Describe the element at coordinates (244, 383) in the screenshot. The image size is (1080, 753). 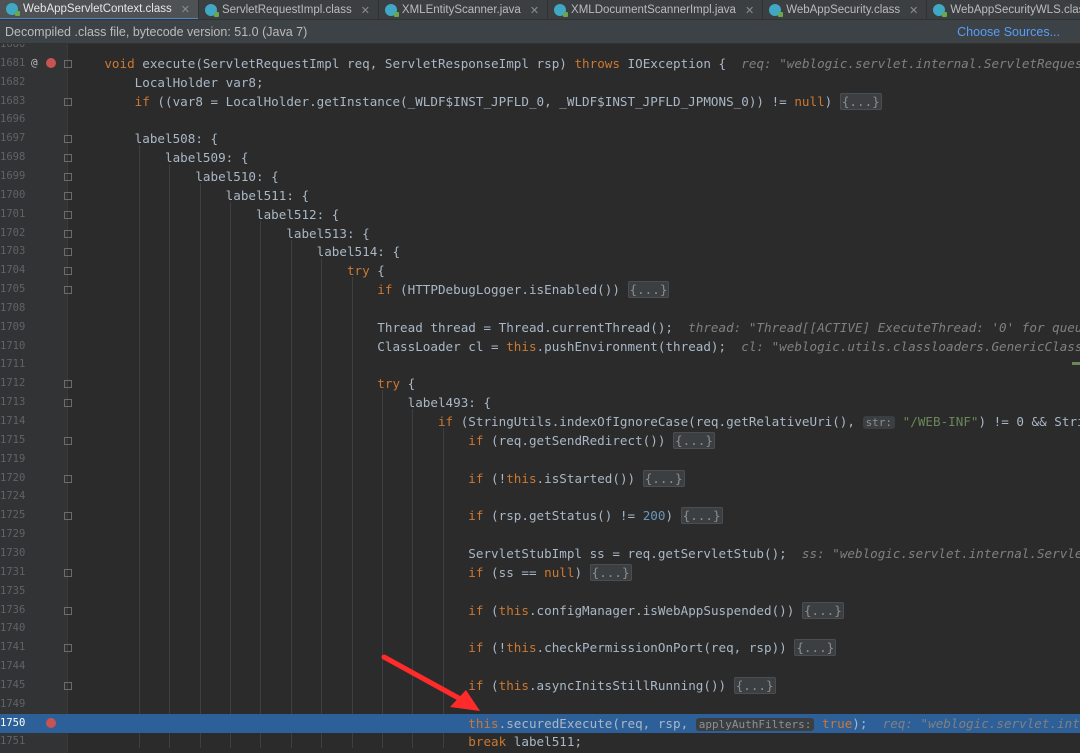
I see `code-text: try {` at that location.